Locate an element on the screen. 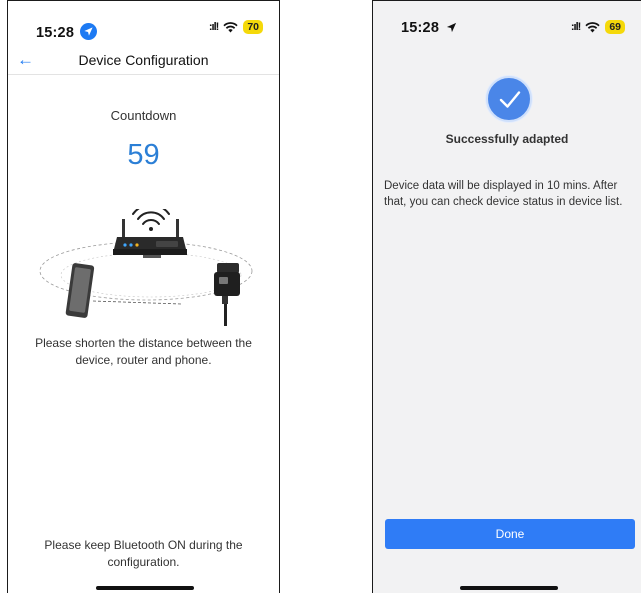  status-bar: 15:28 :ıl! 69 is located at coordinates (507, 26).